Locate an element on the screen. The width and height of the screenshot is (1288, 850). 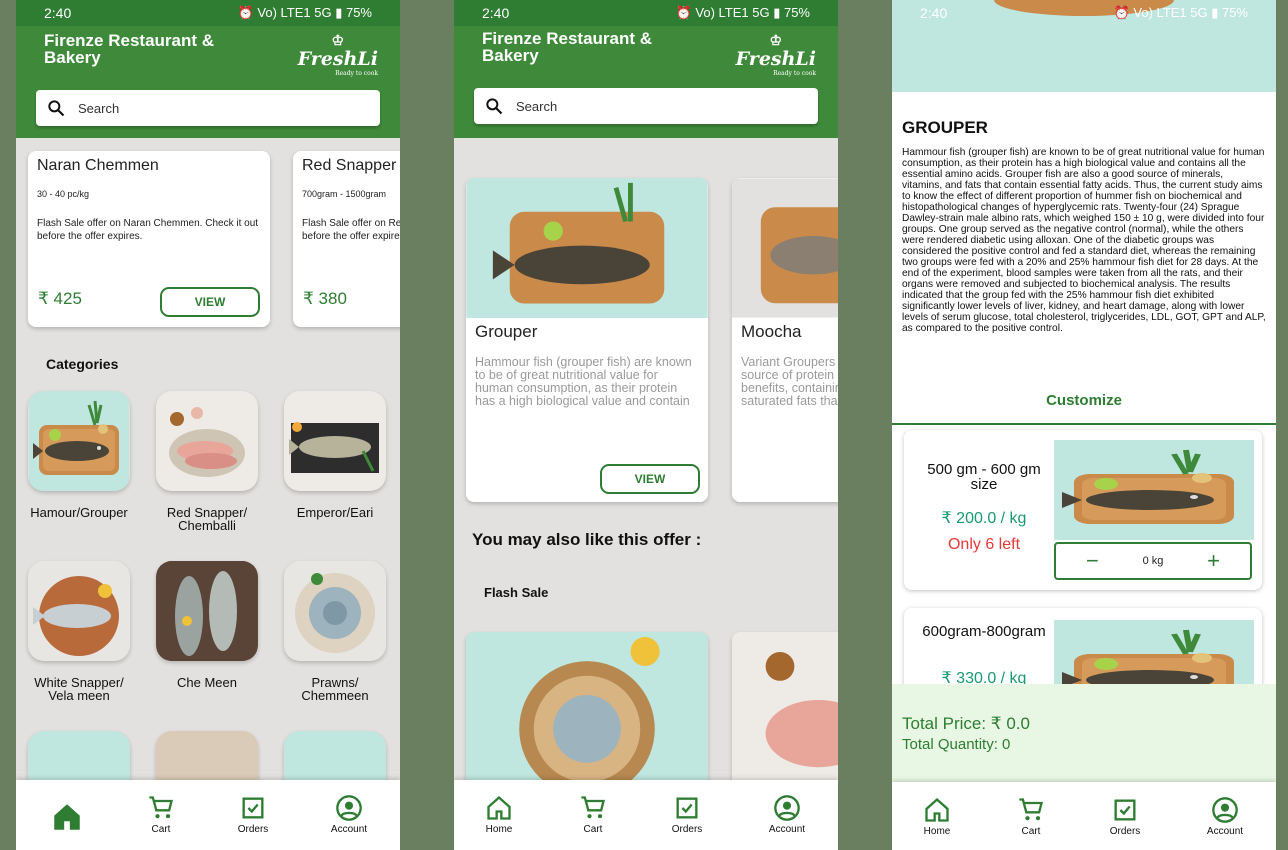
offer-size: 30 - 40 pc/kg is located at coordinates (63, 194).